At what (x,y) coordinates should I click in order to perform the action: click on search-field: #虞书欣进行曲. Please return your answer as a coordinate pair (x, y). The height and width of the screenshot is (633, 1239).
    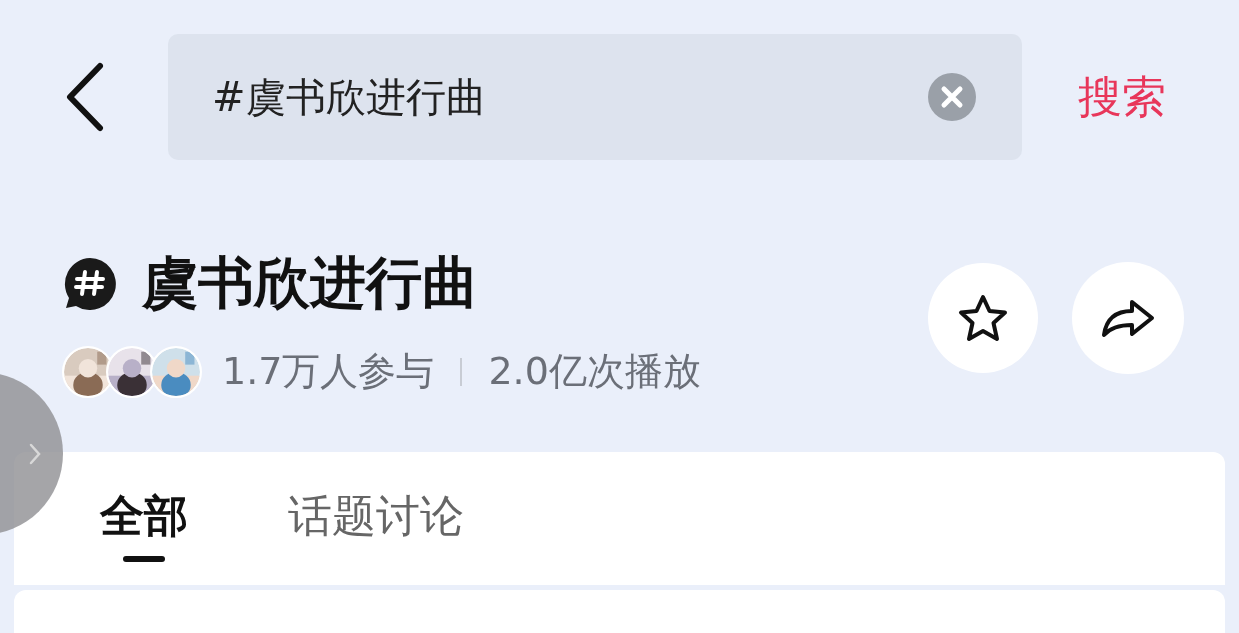
    Looking at the image, I should click on (595, 97).